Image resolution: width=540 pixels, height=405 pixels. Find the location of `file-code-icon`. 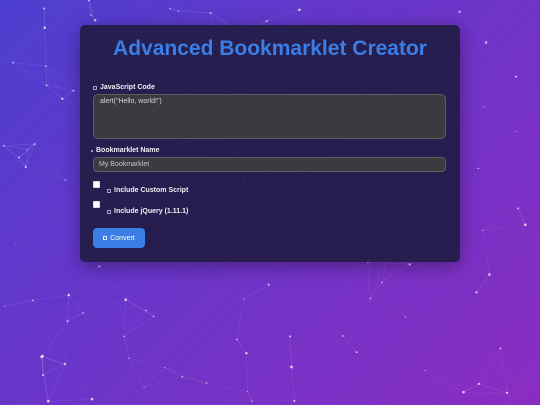

file-code-icon is located at coordinates (109, 190).